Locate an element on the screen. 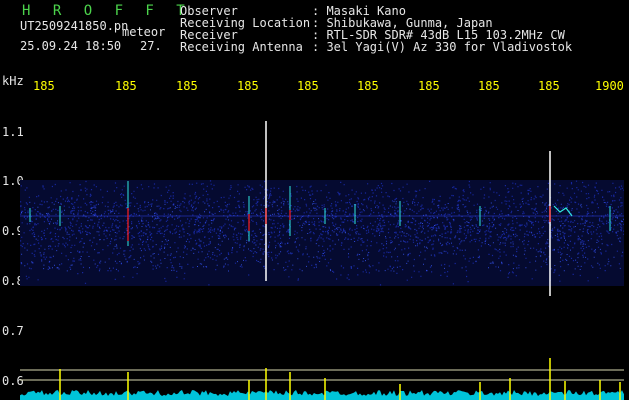  value-antenna: : 3el Yagi(V) Az 330 for Vladivostok is located at coordinates (442, 47).